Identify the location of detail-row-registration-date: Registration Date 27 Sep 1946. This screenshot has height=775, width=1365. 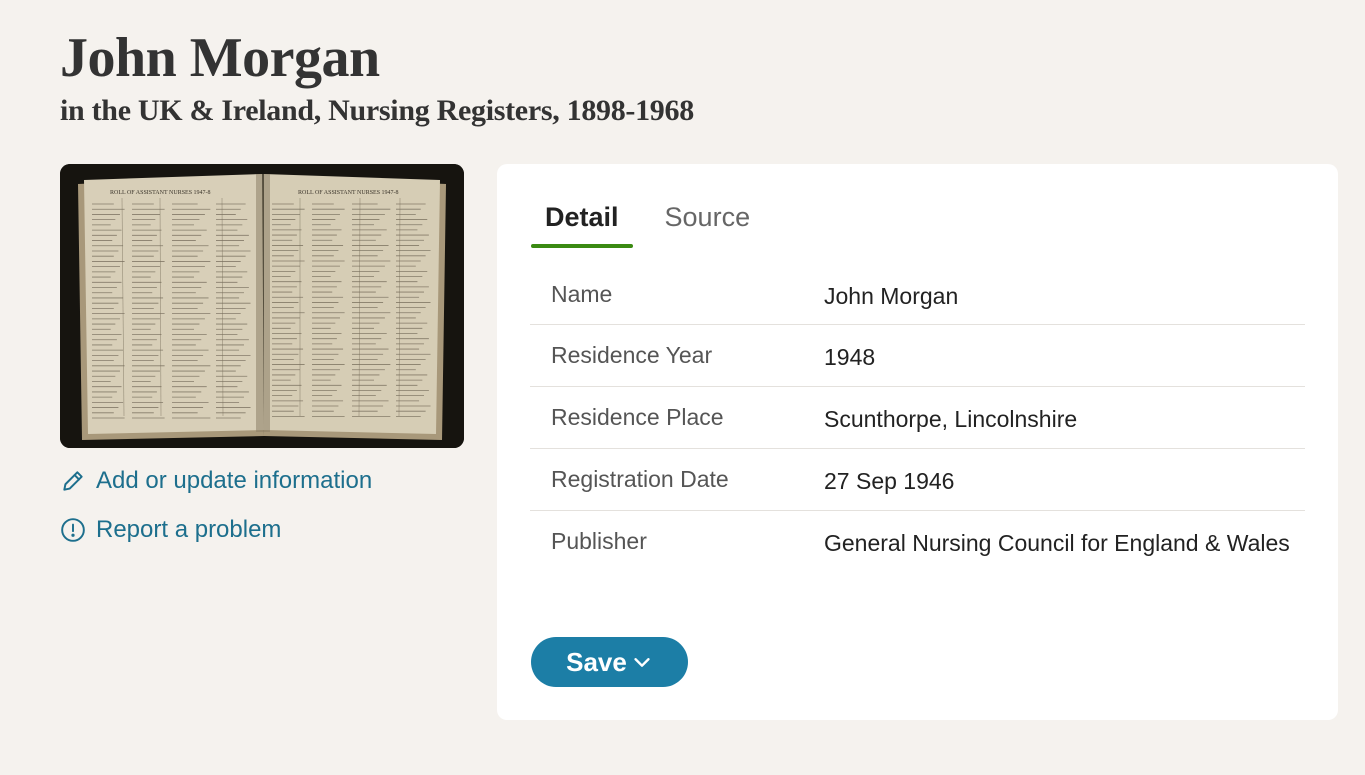
(917, 480).